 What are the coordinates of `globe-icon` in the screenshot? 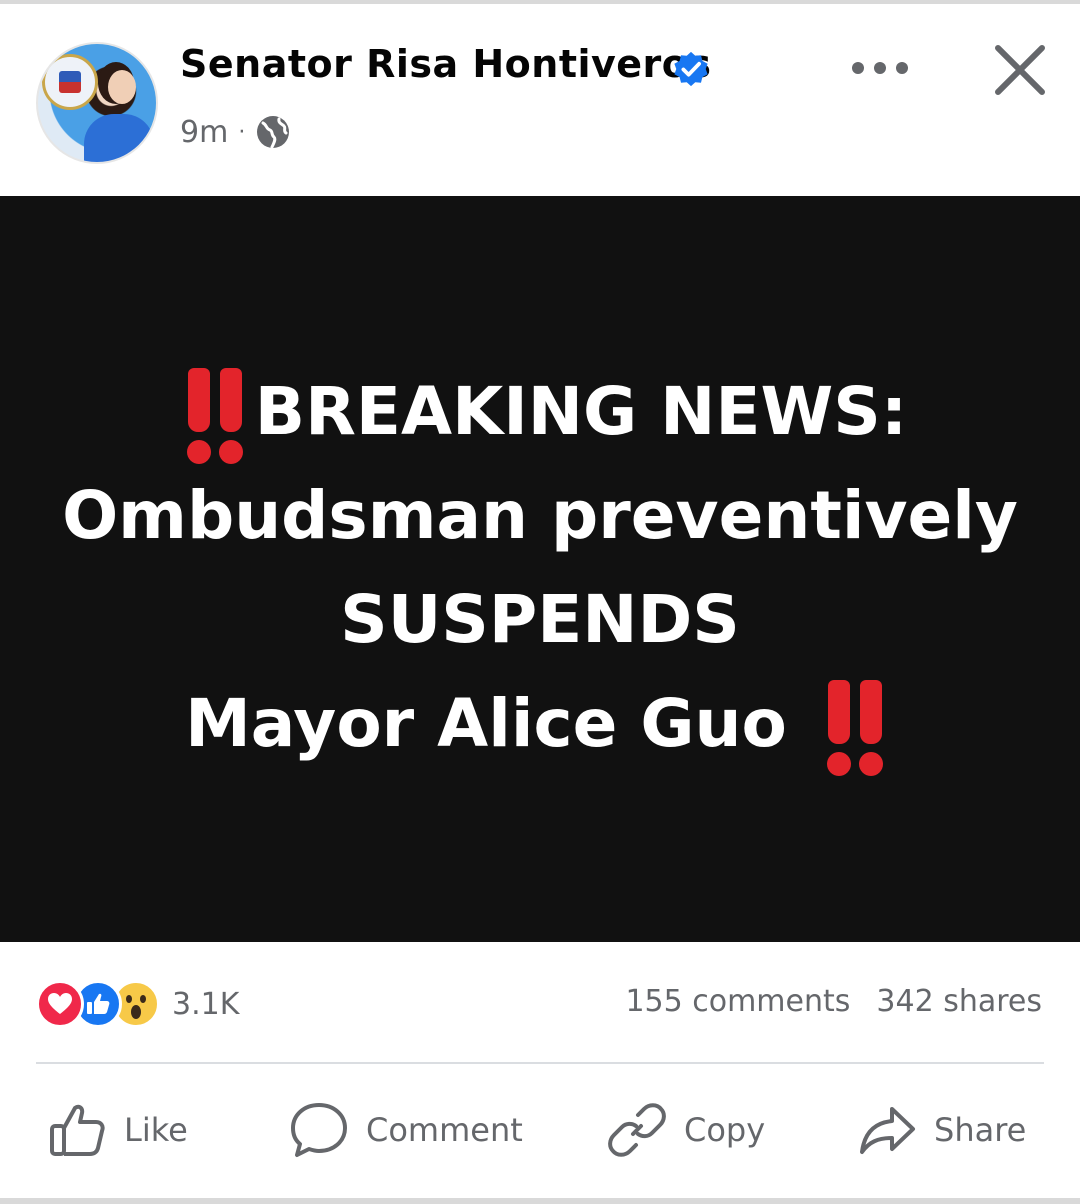 It's located at (273, 132).